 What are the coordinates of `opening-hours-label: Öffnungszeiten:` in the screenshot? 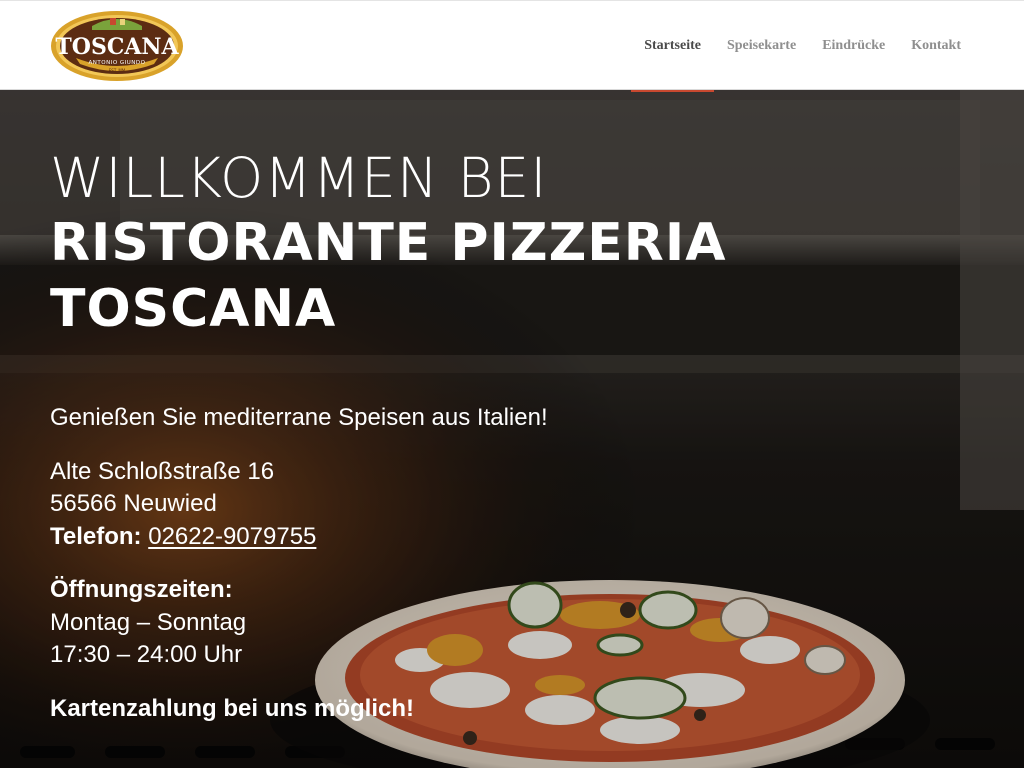 It's located at (141, 589).